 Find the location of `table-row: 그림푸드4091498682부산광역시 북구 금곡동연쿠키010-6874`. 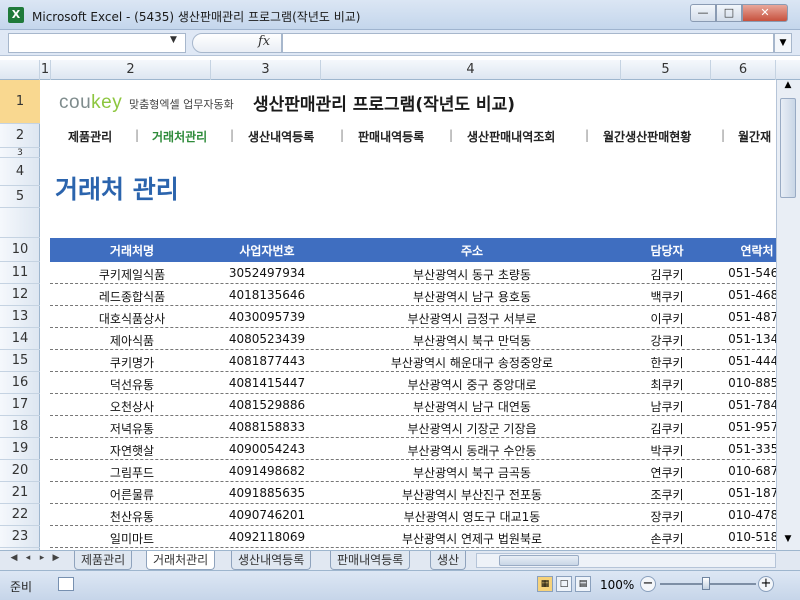

table-row: 그림푸드4091498682부산광역시 북구 금곡동연쿠키010-6874 is located at coordinates (413, 471).